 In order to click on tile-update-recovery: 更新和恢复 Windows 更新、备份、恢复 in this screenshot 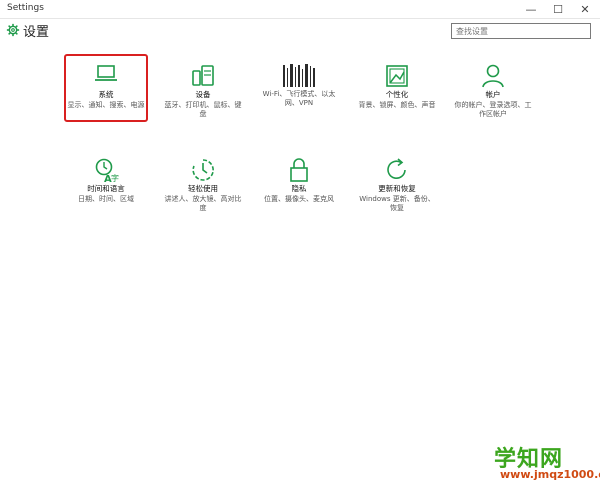, I will do `click(397, 184)`.